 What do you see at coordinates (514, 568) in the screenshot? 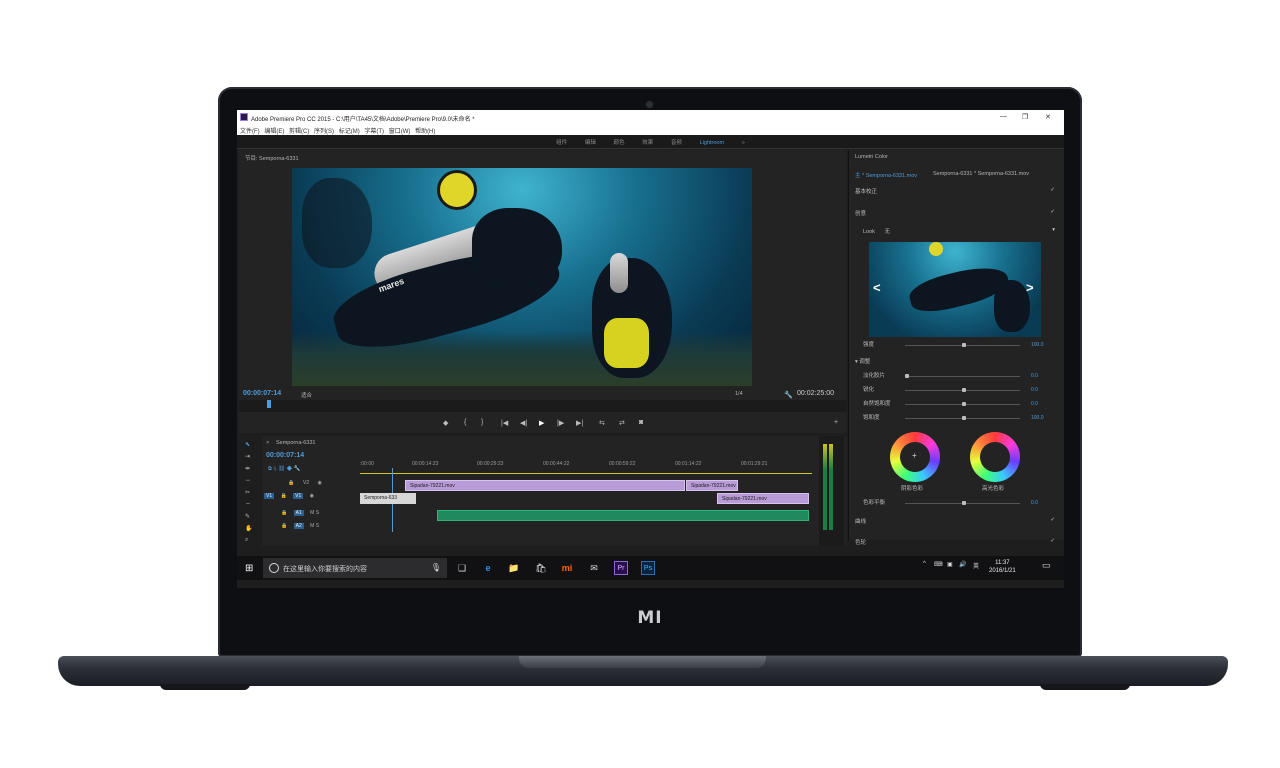
I see `file-explorer-icon: 📁` at bounding box center [514, 568].